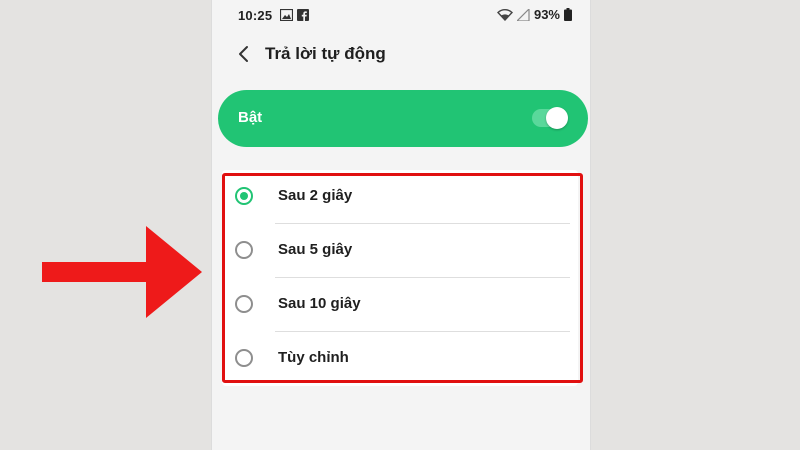  I want to click on status-bar: 10:25 93%, so click(401, 16).